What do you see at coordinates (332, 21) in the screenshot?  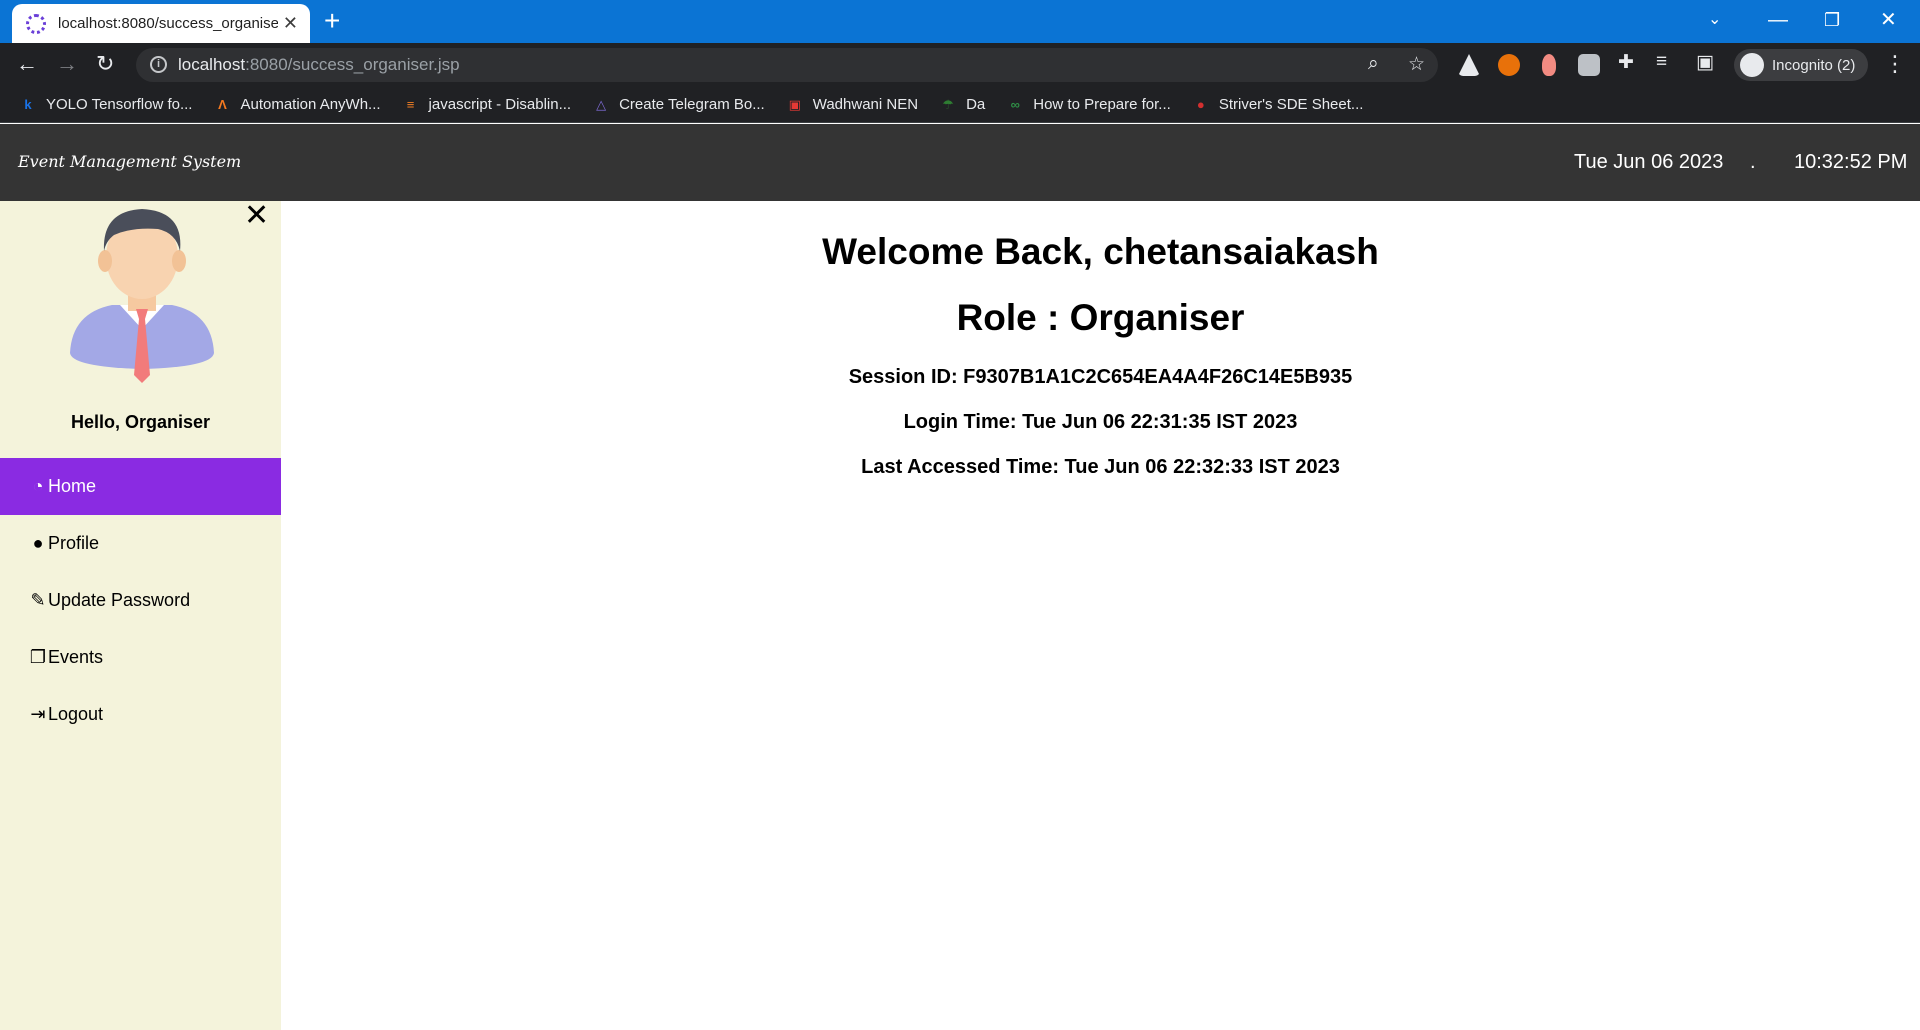 I see `new-tab-button: +` at bounding box center [332, 21].